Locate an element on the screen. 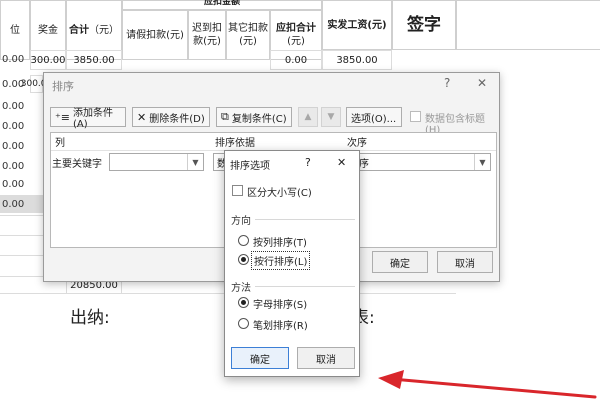 Image resolution: width=600 pixels, height=400 pixels. primary-key-label: 主要关键字 is located at coordinates (77, 164).